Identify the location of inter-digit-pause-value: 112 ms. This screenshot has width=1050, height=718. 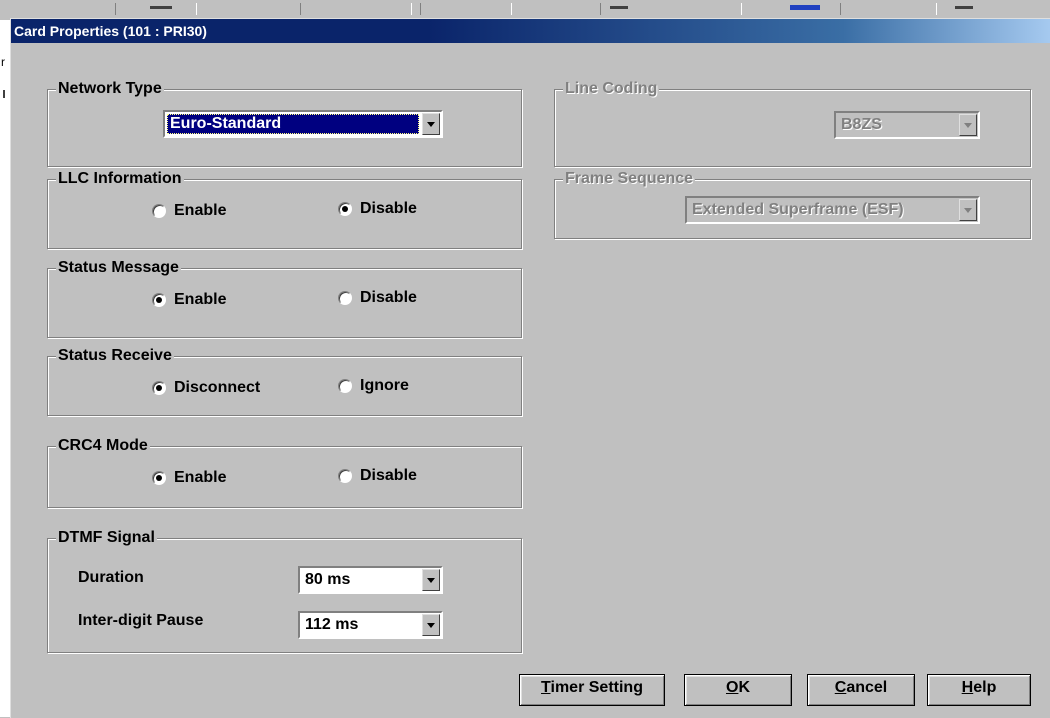
(332, 624).